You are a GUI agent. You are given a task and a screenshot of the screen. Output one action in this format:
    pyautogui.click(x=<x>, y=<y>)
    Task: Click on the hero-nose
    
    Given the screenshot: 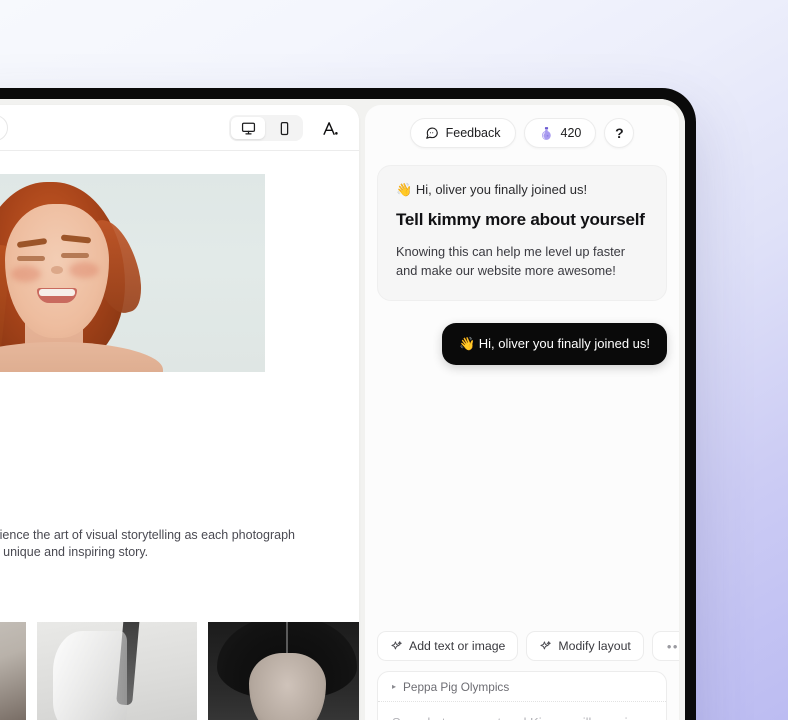 What is the action you would take?
    pyautogui.click(x=57, y=270)
    